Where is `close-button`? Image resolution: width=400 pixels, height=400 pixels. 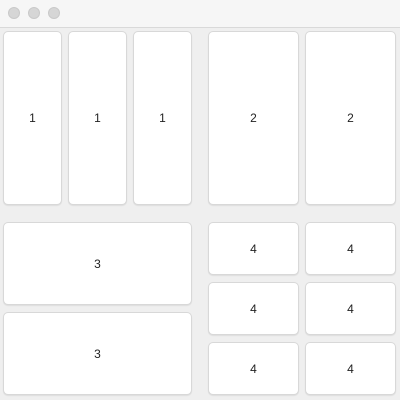 close-button is located at coordinates (14, 13).